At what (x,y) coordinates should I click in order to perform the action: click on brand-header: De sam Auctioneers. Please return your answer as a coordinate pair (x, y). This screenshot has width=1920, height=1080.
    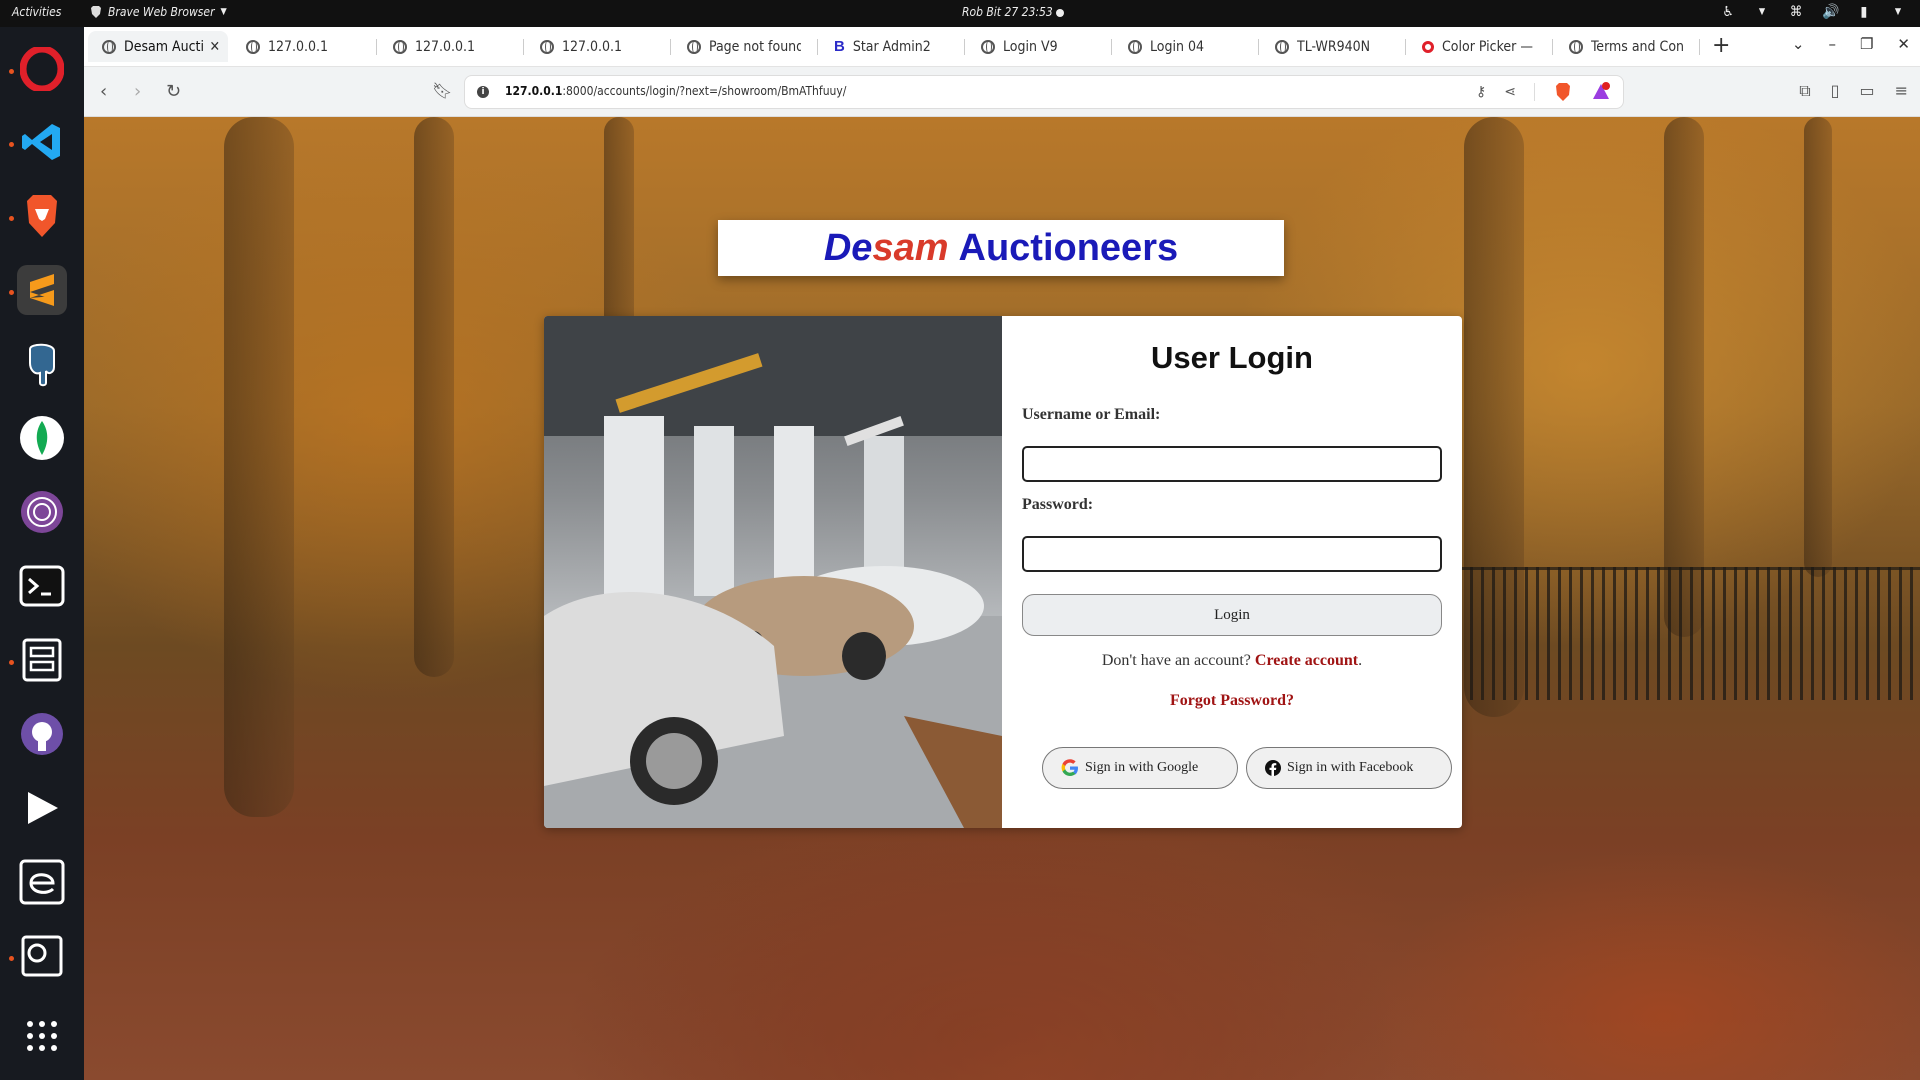
    Looking at the image, I should click on (1001, 248).